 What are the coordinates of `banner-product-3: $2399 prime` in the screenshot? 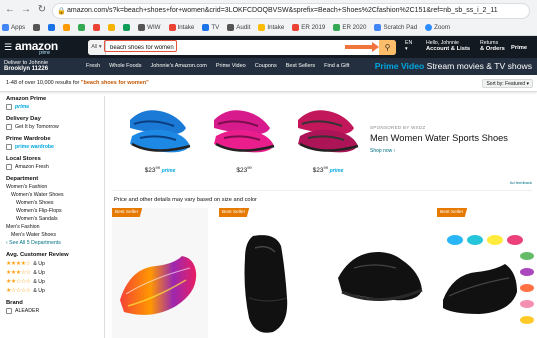 It's located at (328, 137).